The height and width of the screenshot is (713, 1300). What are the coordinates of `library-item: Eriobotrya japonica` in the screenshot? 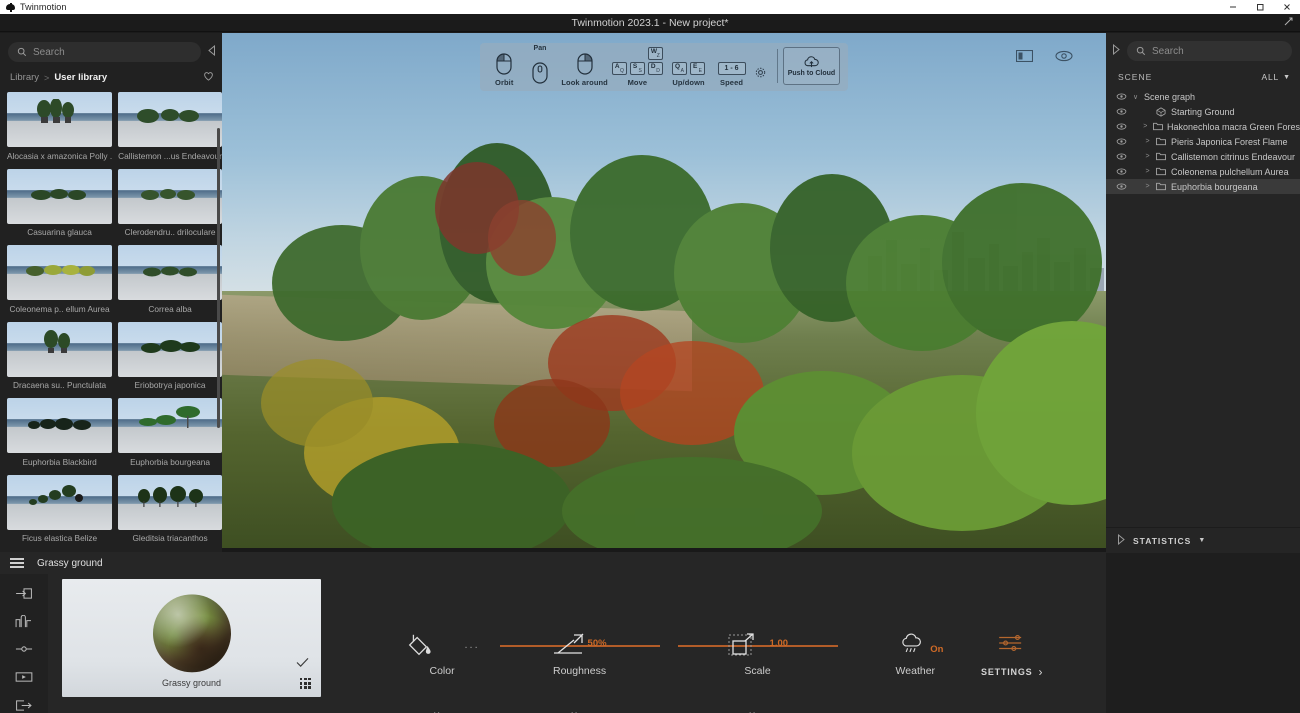 It's located at (170, 358).